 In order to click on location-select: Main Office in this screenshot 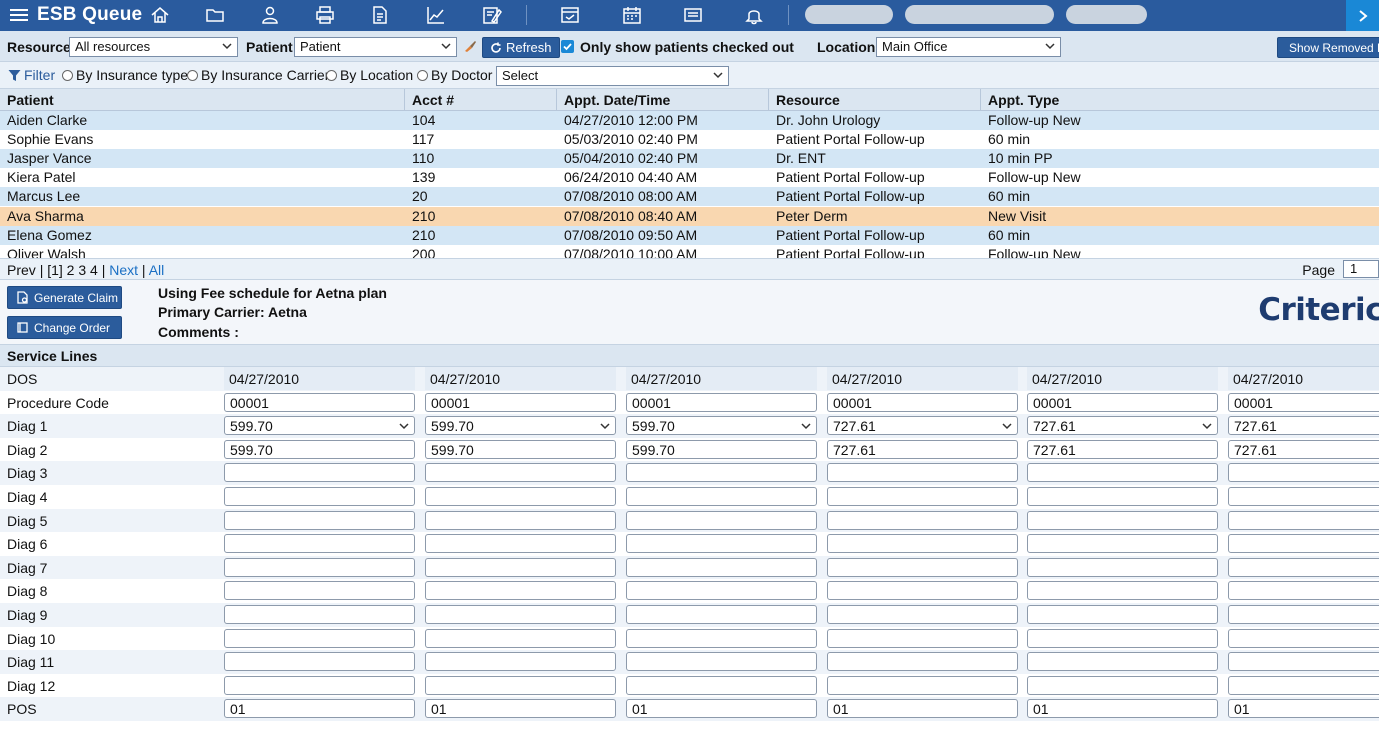, I will do `click(968, 47)`.